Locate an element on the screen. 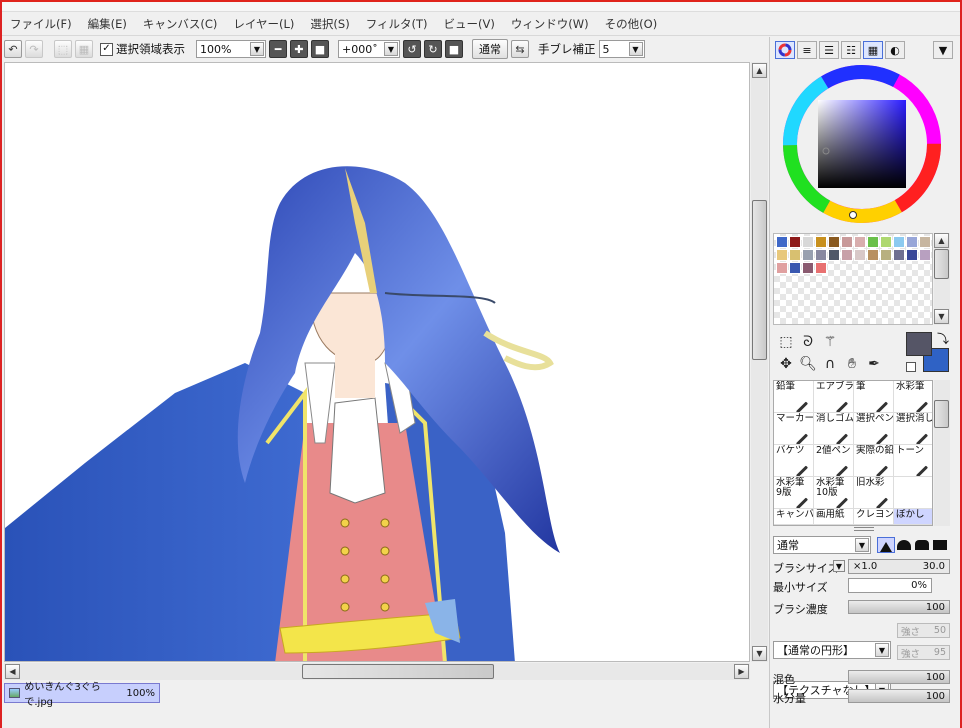 This screenshot has height=728, width=962. vertical-scroll-thumb is located at coordinates (759, 280).